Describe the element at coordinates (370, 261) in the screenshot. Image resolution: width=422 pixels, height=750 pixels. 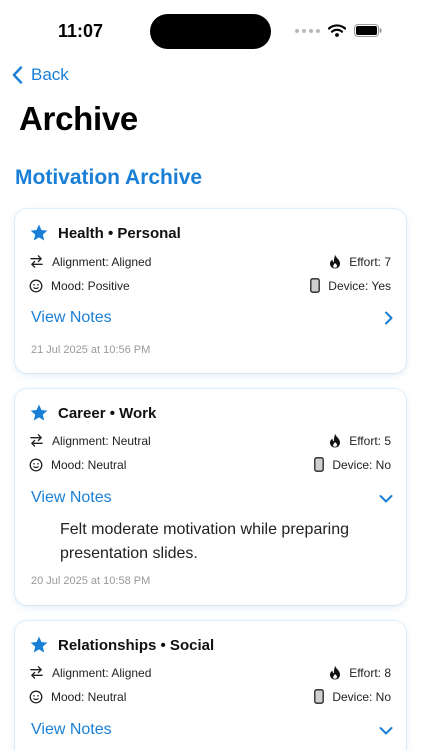
I see `effort-text: Effort: 7` at that location.